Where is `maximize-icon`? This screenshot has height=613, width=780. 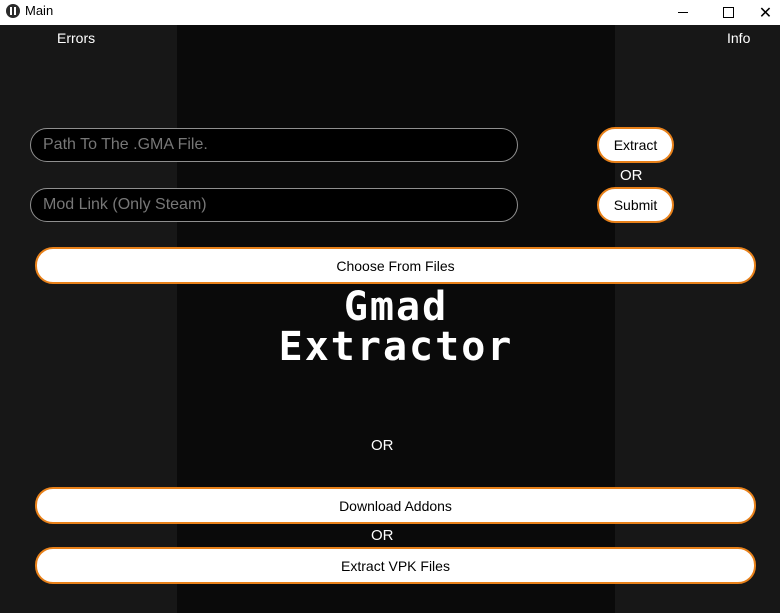 maximize-icon is located at coordinates (728, 12).